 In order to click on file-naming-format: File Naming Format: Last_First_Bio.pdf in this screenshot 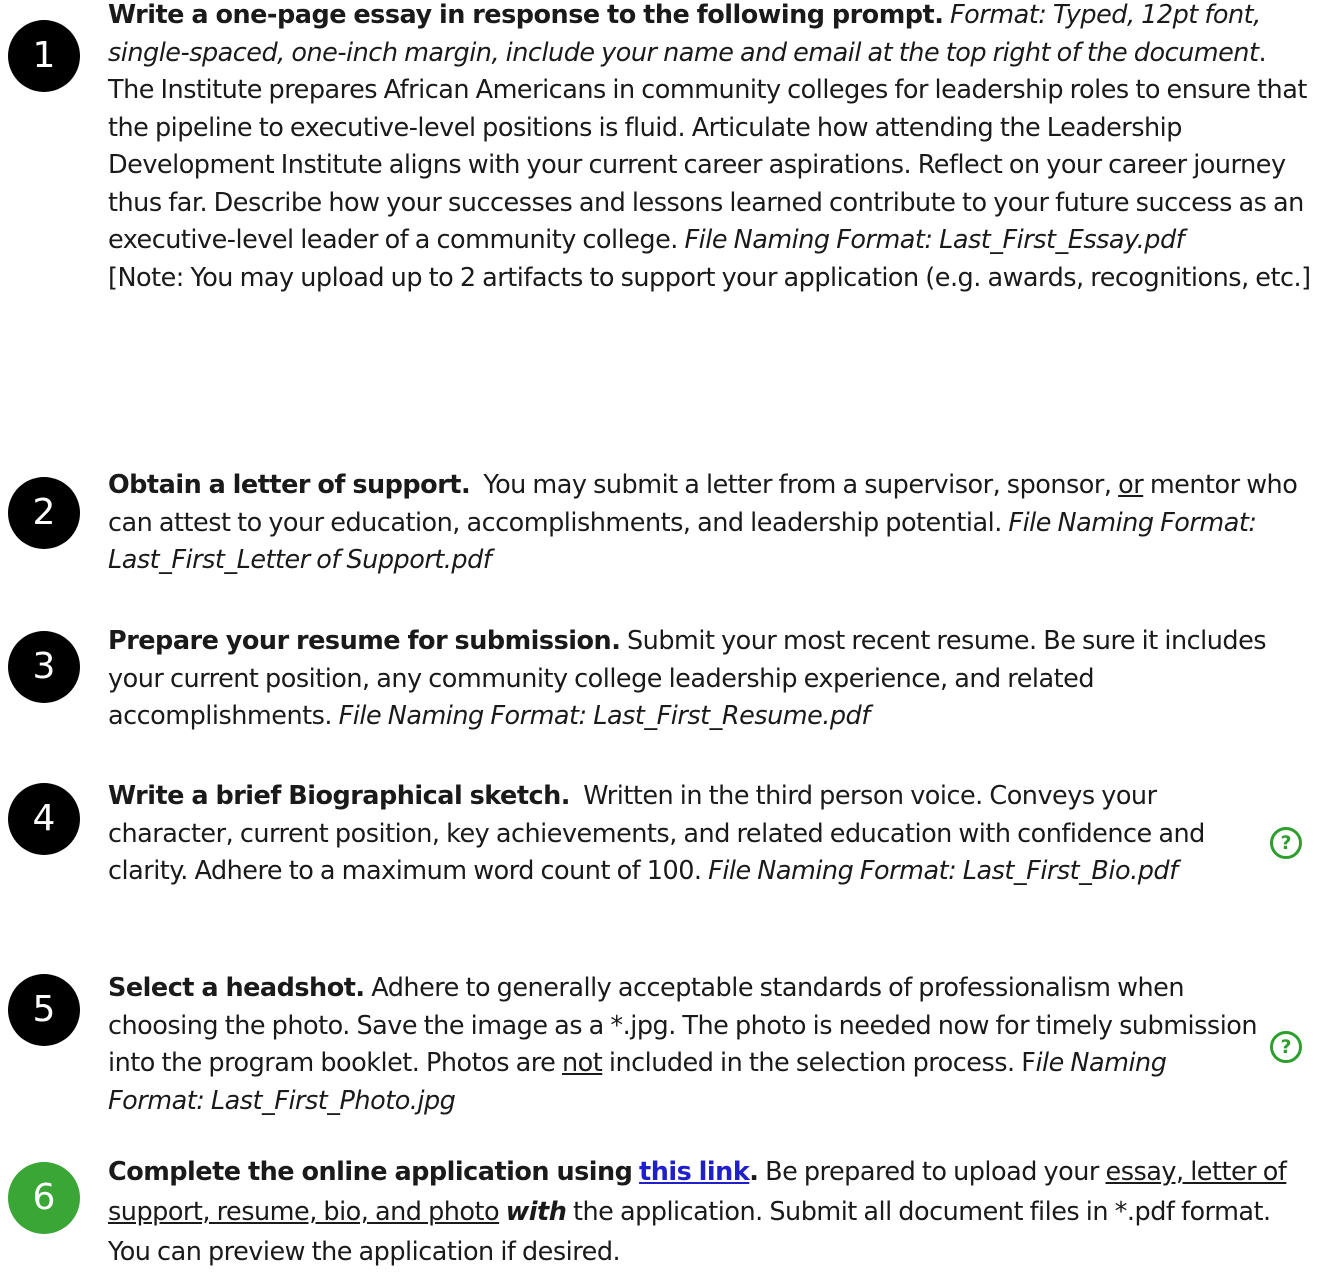, I will do `click(943, 871)`.